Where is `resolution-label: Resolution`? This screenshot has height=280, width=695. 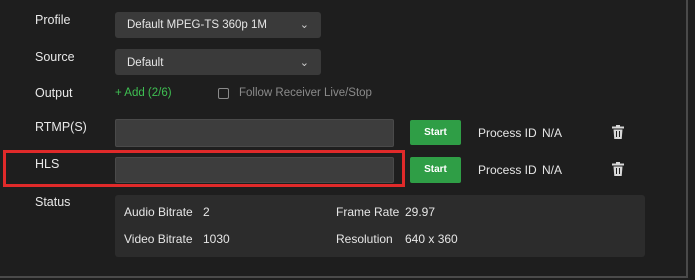 resolution-label: Resolution is located at coordinates (364, 239).